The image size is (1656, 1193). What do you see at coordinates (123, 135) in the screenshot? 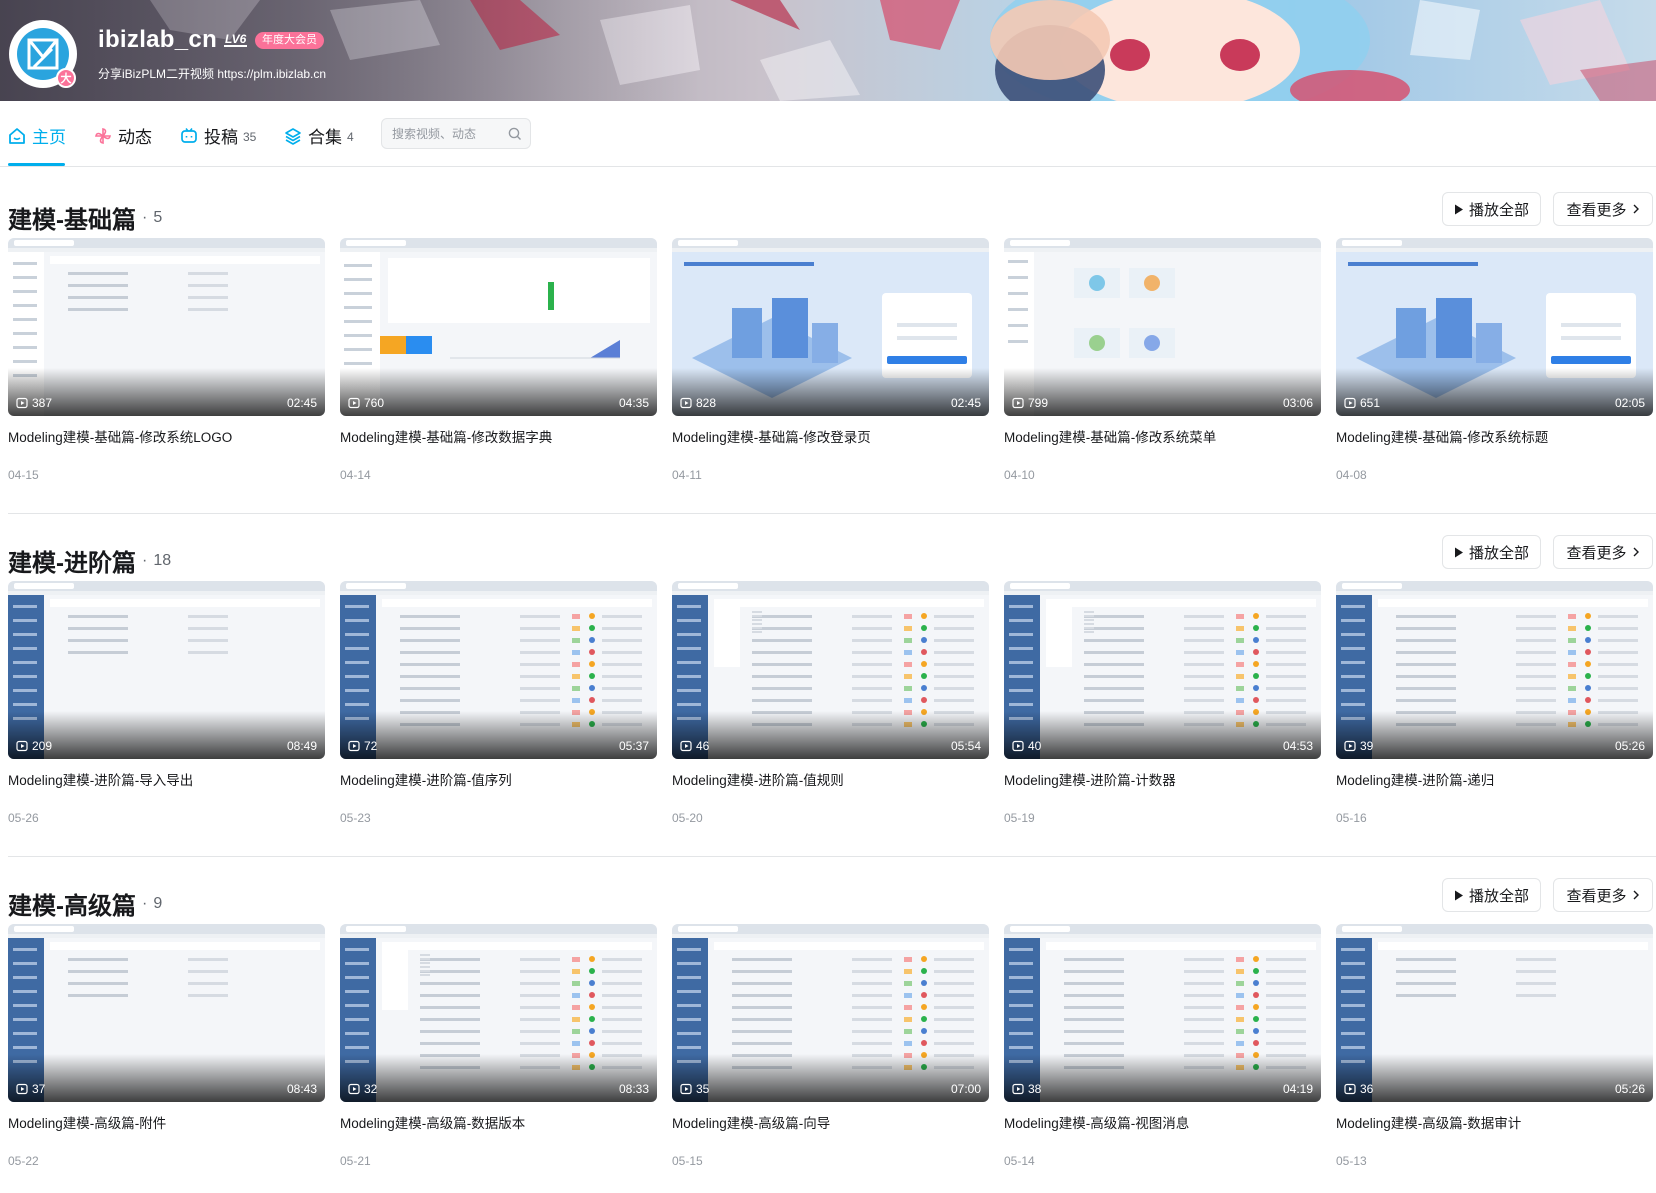
I see `tab-dynamic: 动态` at bounding box center [123, 135].